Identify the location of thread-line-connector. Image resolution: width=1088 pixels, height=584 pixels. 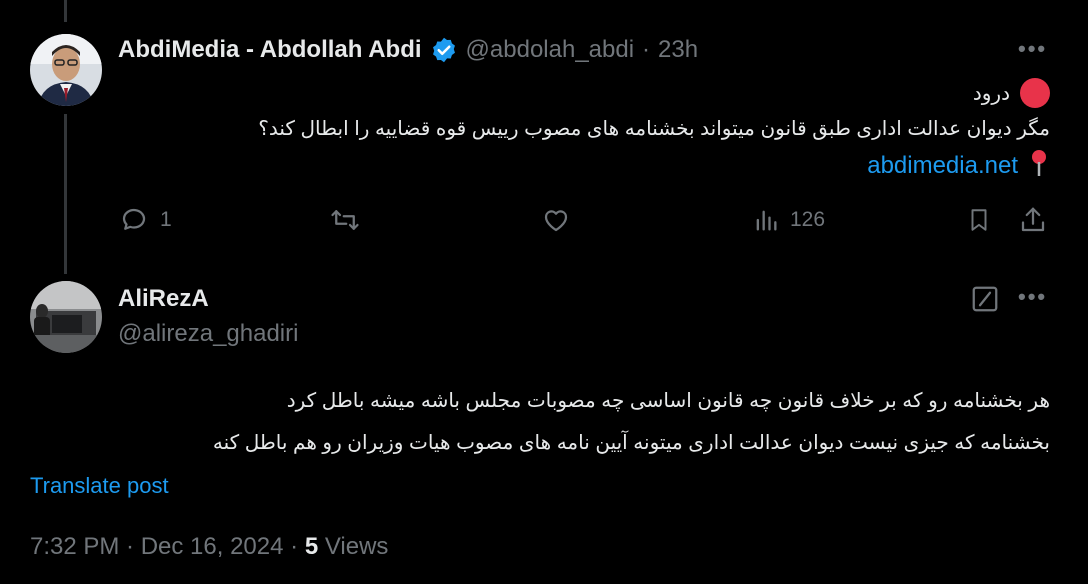
(65, 194).